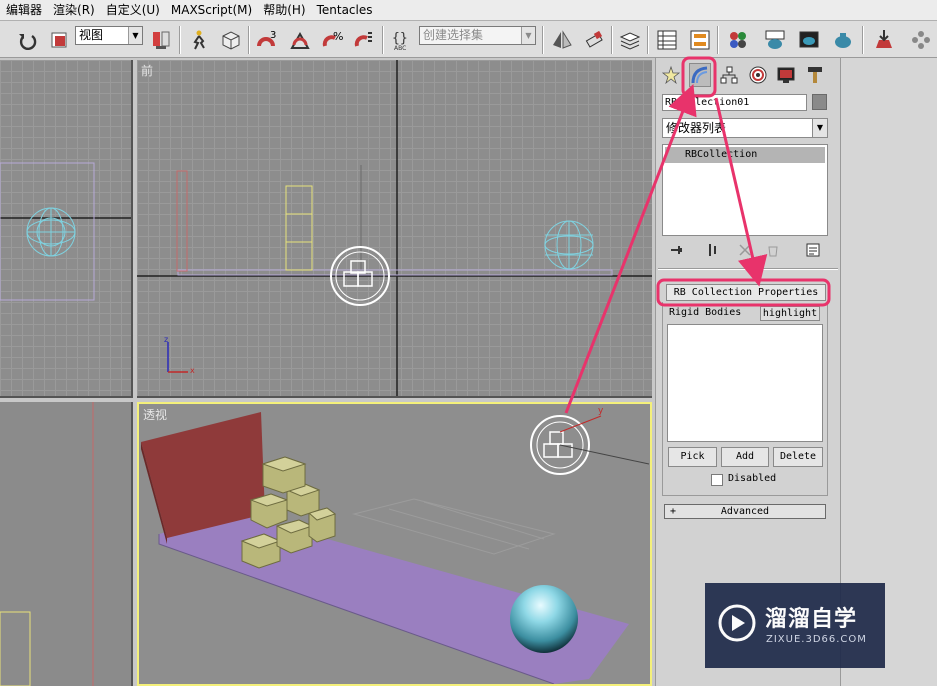 This screenshot has height=686, width=937. Describe the element at coordinates (773, 250) in the screenshot. I see `remove-modifier-icon` at that location.